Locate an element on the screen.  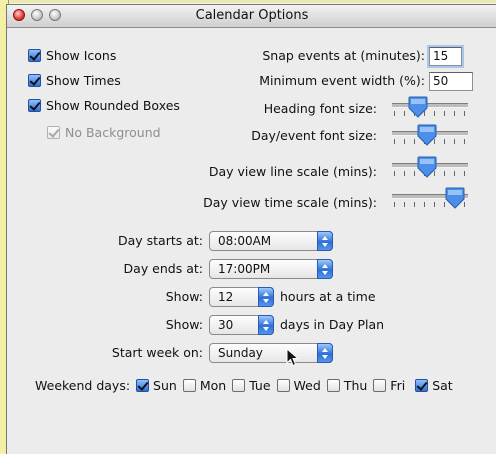
snap-minutes-input: 15 is located at coordinates (445, 56).